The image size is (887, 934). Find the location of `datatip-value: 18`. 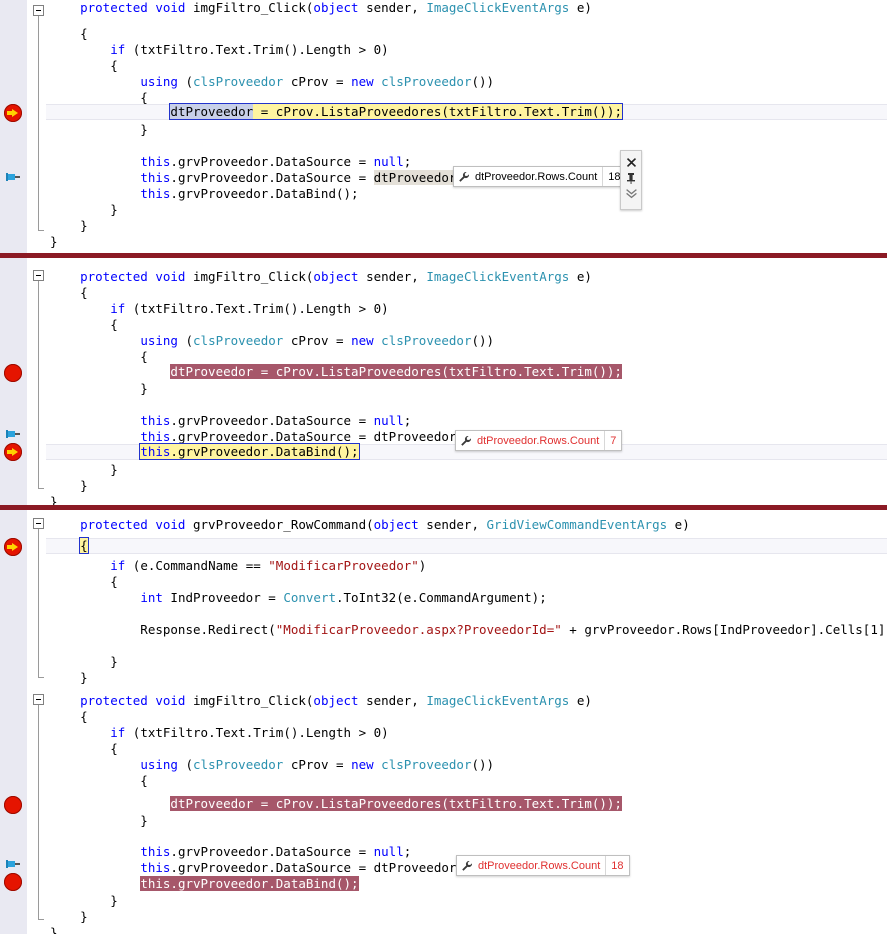

datatip-value: 18 is located at coordinates (616, 865).